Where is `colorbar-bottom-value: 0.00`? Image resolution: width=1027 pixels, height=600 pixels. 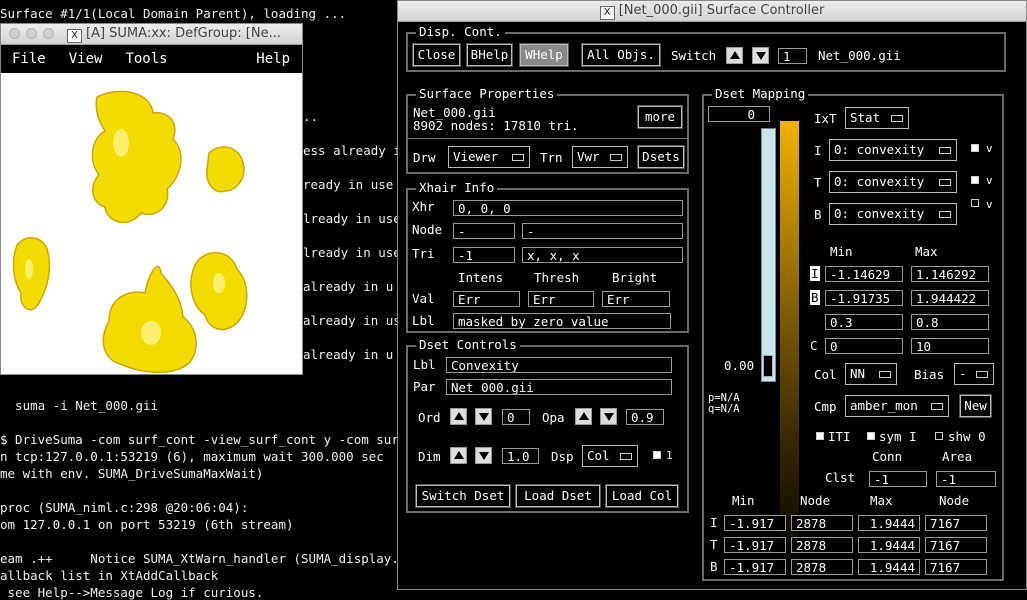
colorbar-bottom-value: 0.00 is located at coordinates (739, 365).